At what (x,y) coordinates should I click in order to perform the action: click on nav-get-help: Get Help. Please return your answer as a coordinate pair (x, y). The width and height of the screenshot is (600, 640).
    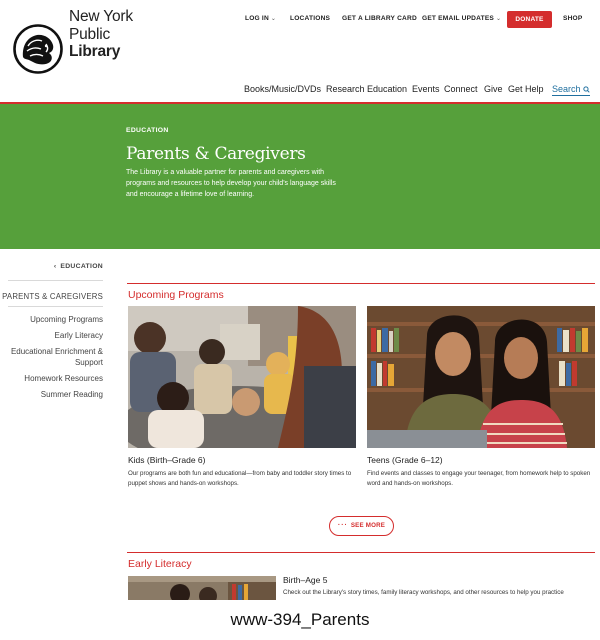
    Looking at the image, I should click on (526, 89).